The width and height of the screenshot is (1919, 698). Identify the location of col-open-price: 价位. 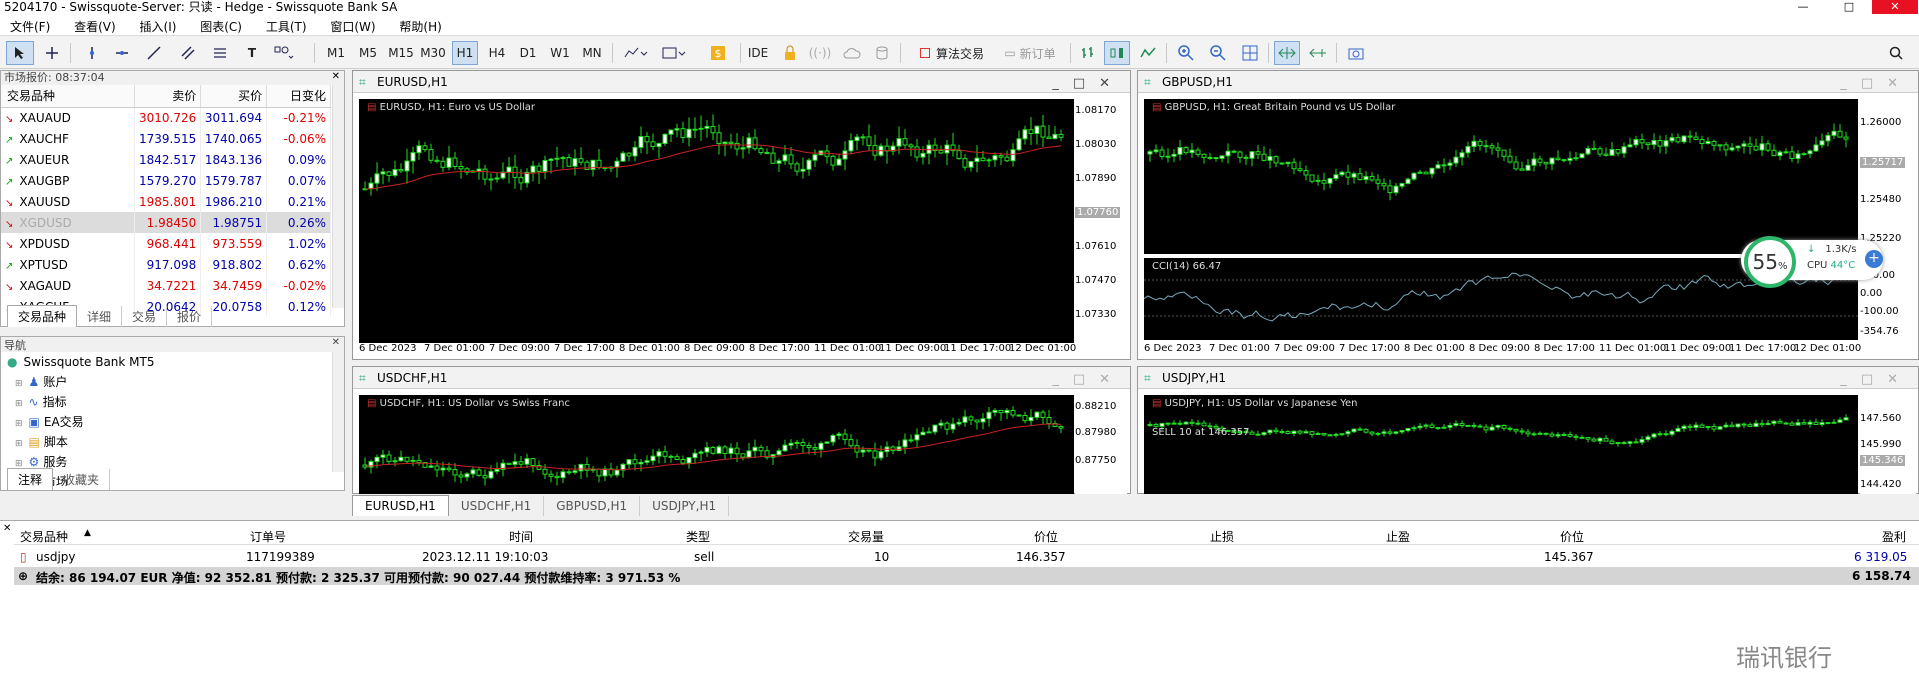
(1046, 536).